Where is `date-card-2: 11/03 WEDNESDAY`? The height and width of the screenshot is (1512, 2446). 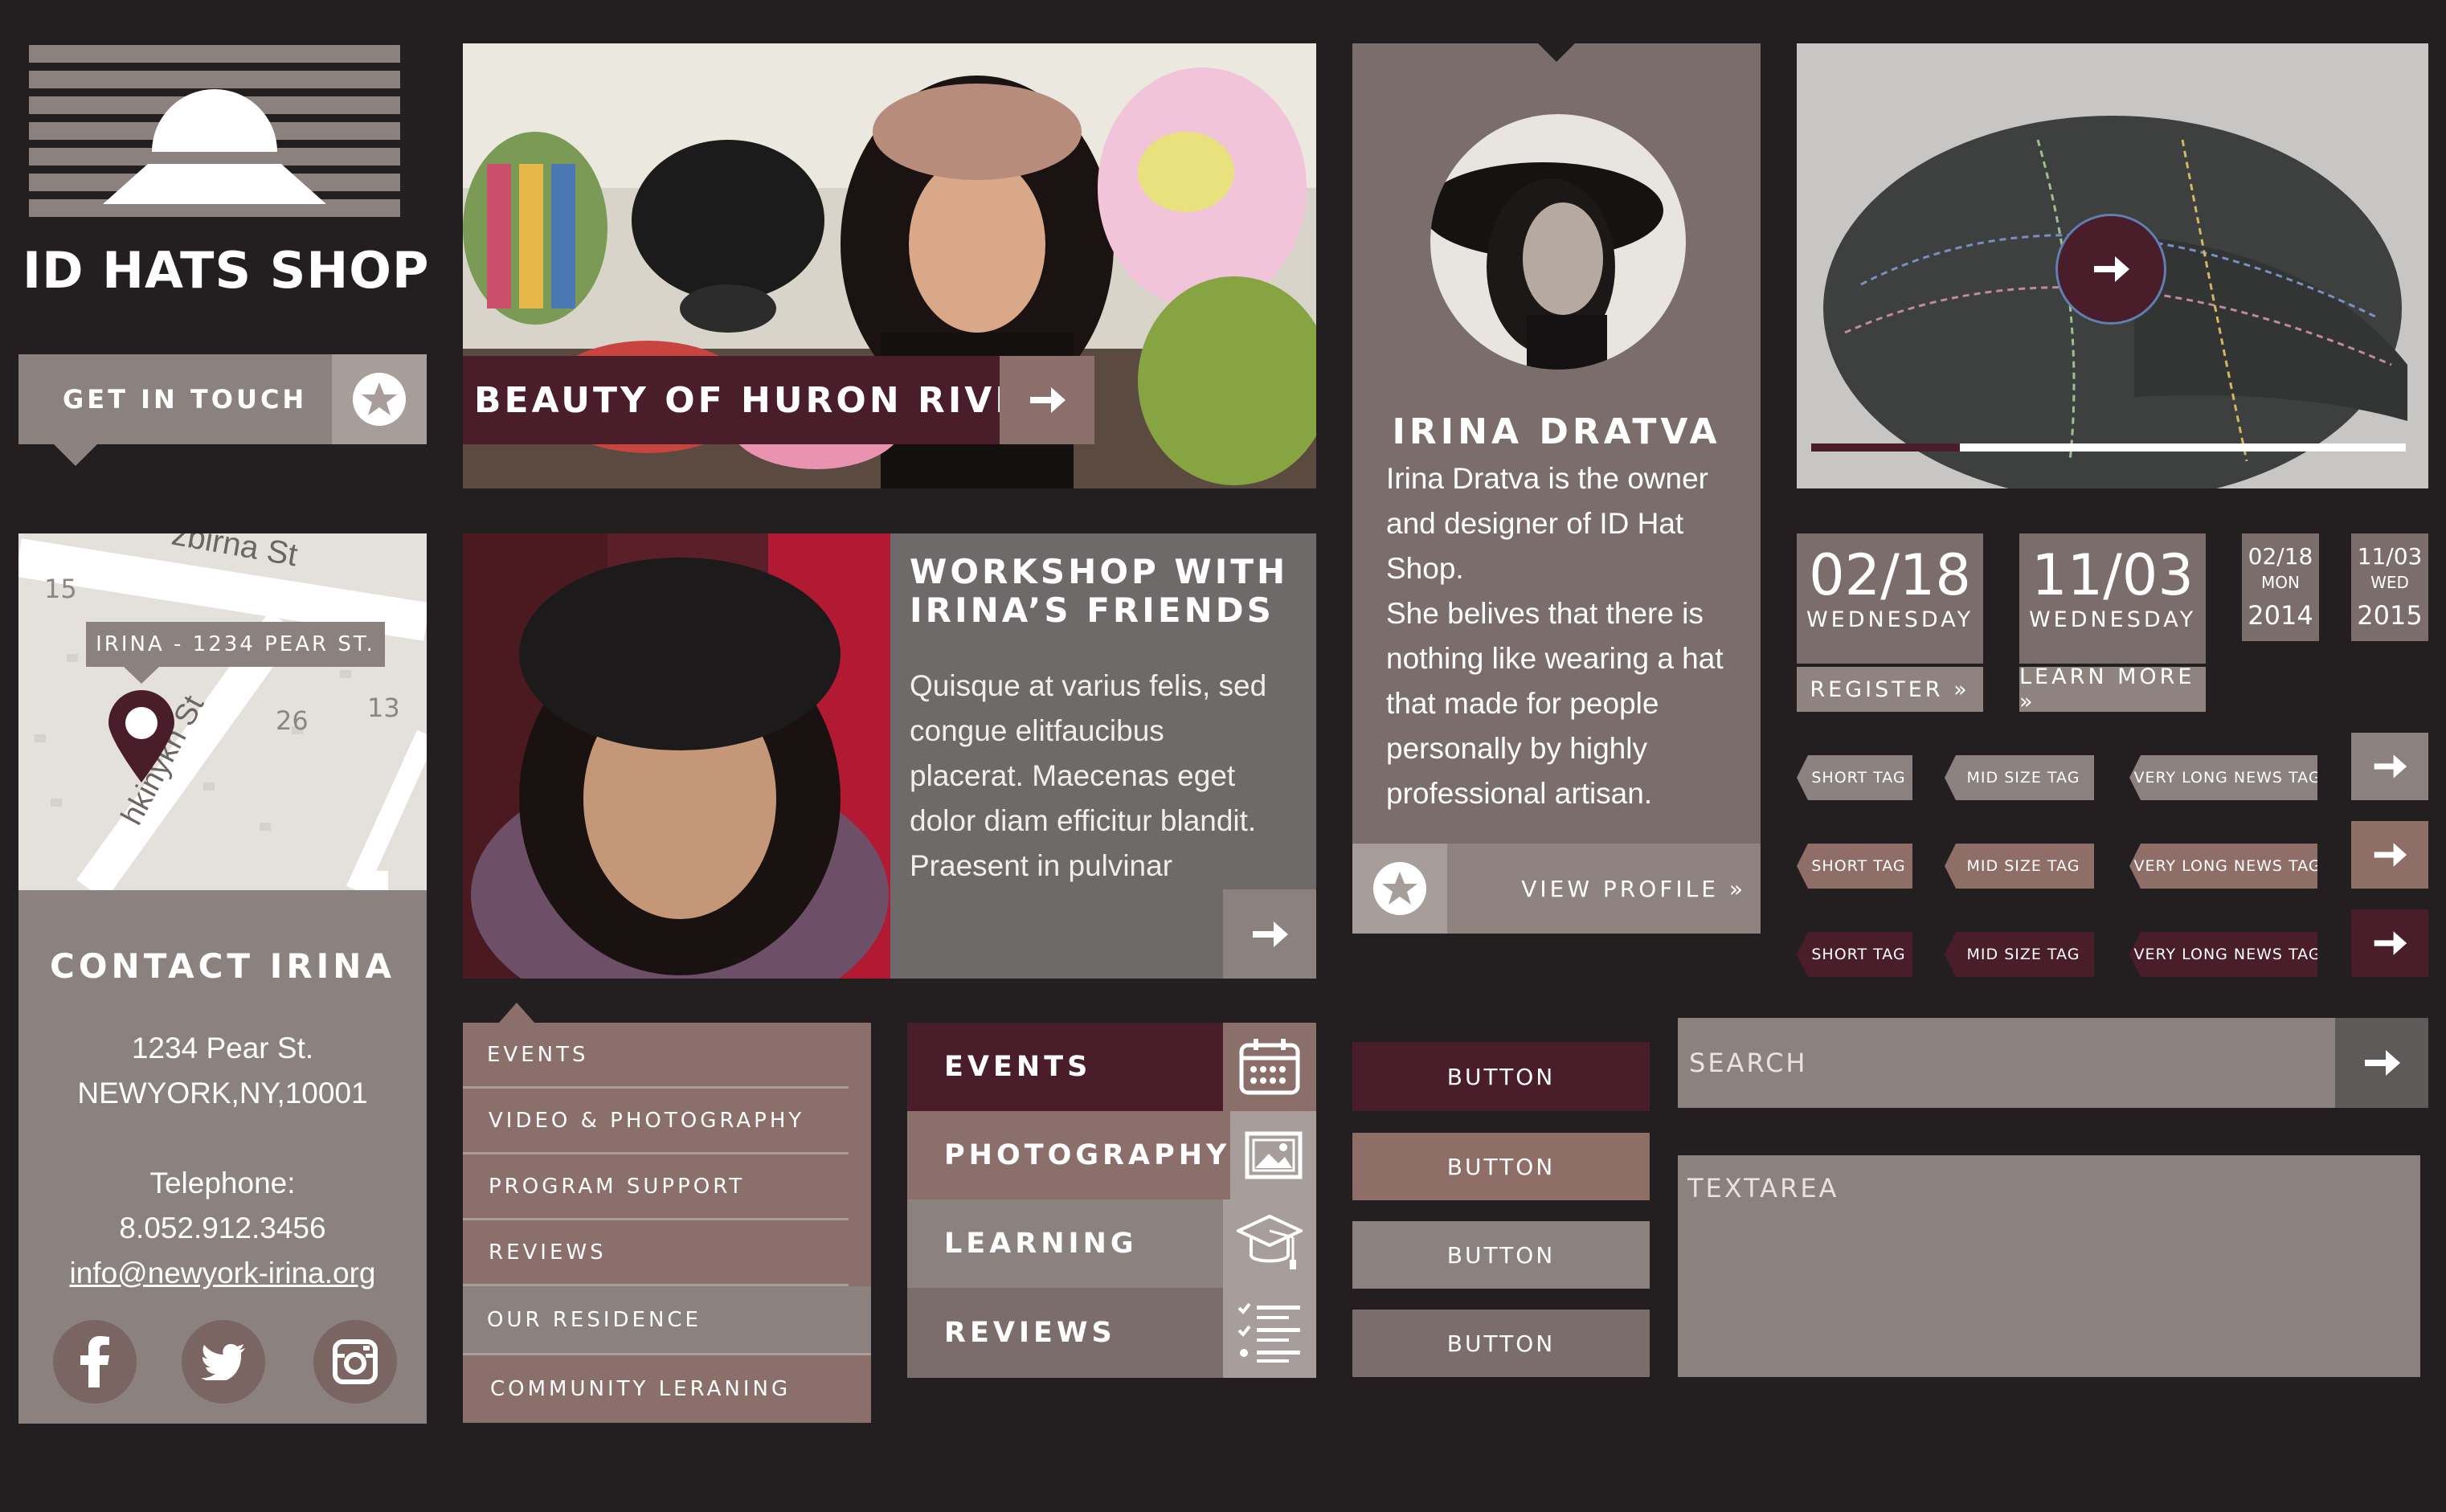
date-card-2: 11/03 WEDNESDAY is located at coordinates (2112, 598).